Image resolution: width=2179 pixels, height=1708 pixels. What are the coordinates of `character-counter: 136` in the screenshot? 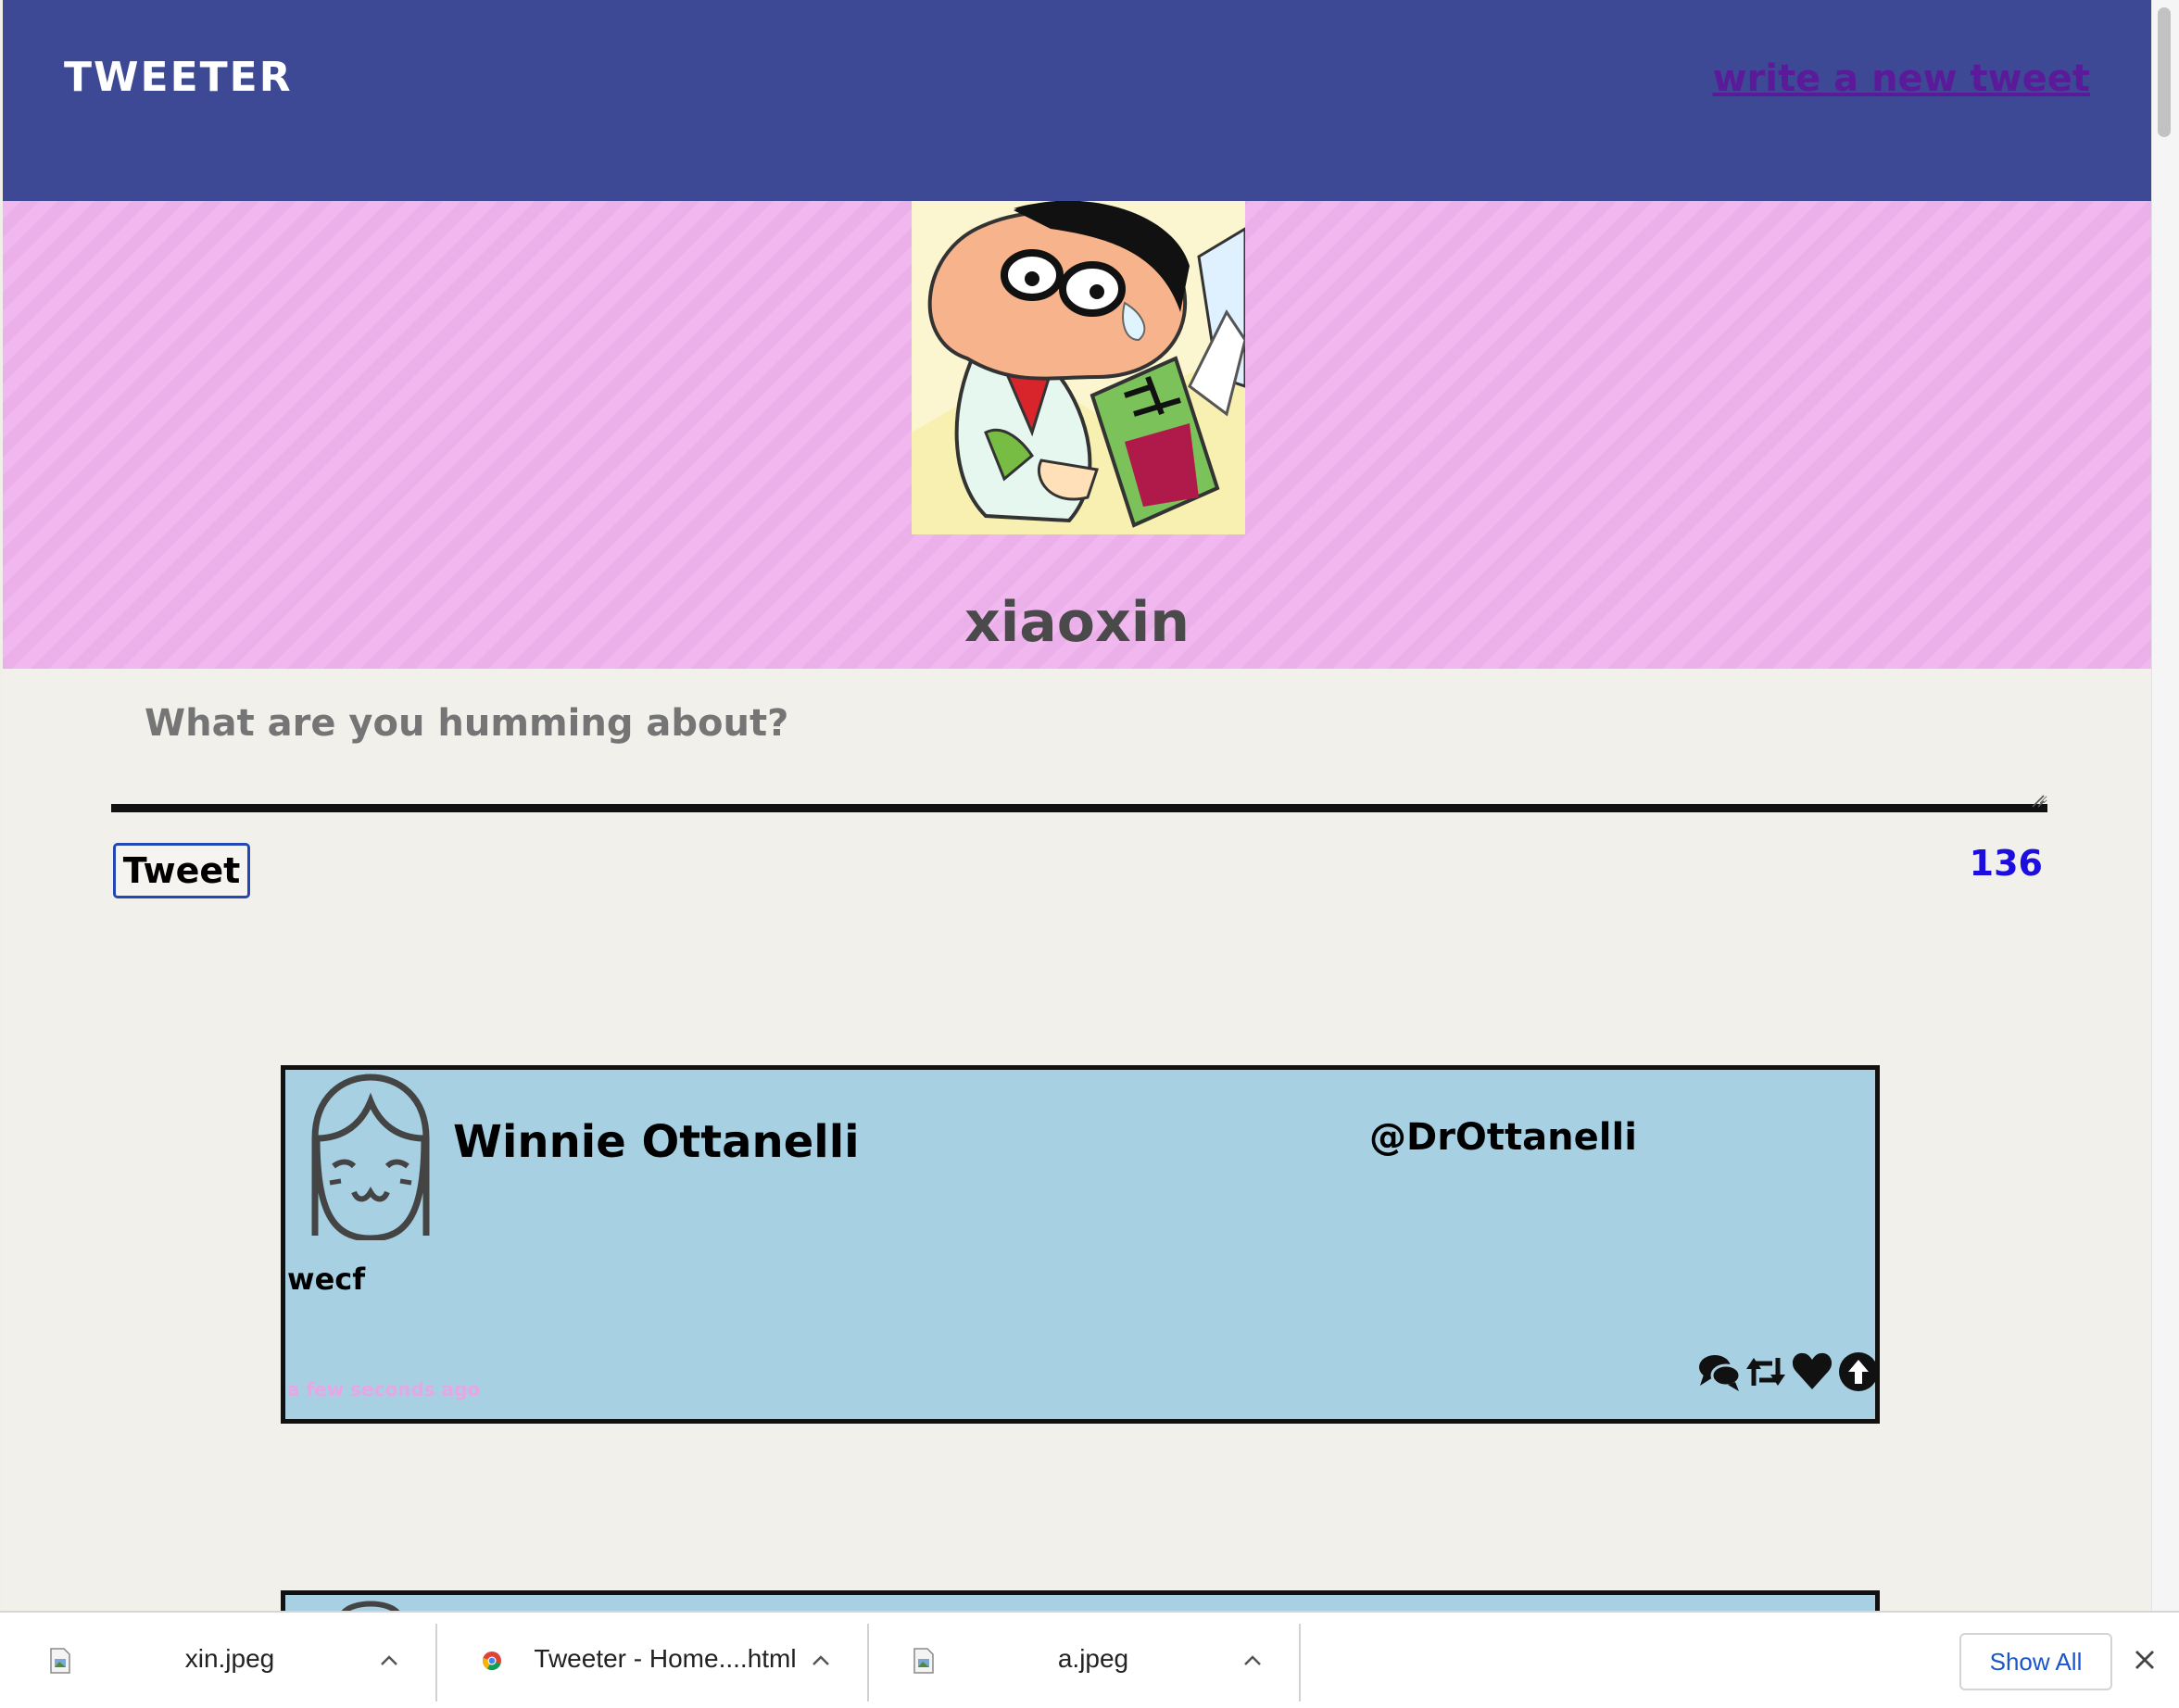 It's located at (2006, 864).